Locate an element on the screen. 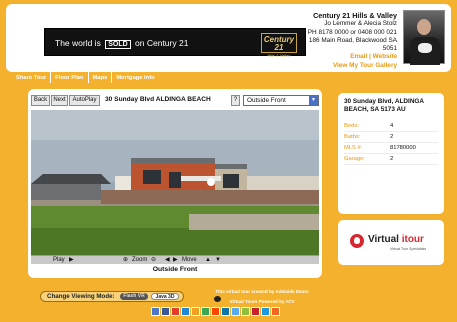 The width and height of the screenshot is (457, 322). detail-row: Garage: 2 is located at coordinates (391, 159).